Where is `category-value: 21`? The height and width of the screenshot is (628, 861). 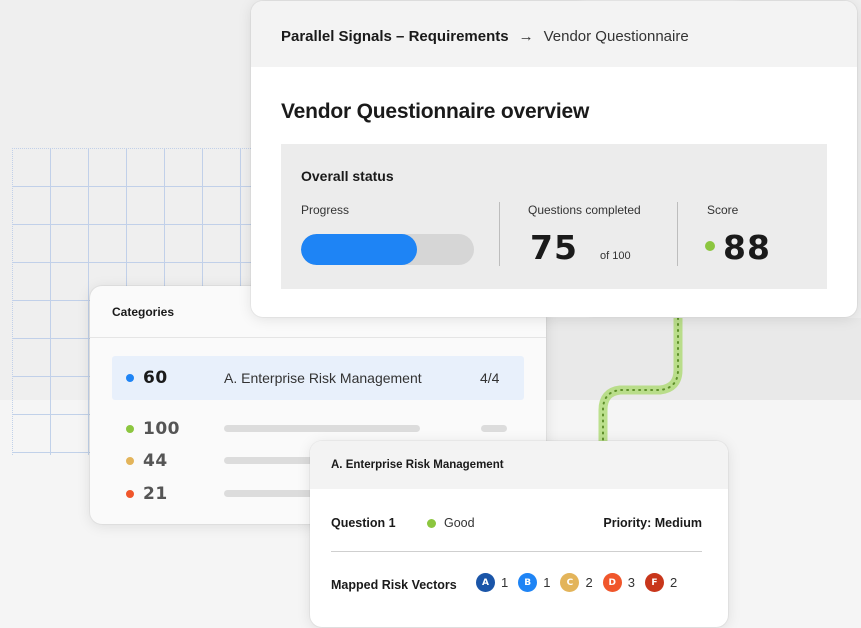
category-value: 21 is located at coordinates (155, 494).